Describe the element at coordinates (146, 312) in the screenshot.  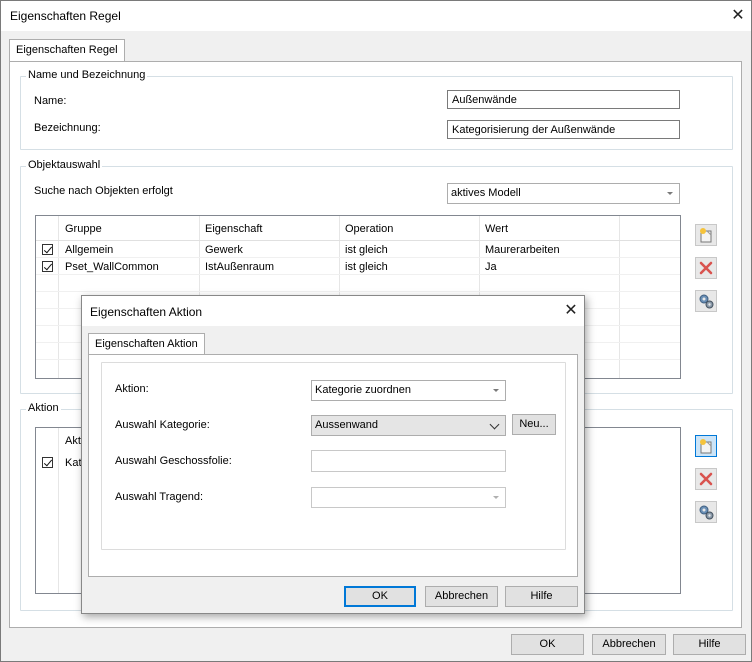
I see `dialog-title: Eigenschaften Aktion` at that location.